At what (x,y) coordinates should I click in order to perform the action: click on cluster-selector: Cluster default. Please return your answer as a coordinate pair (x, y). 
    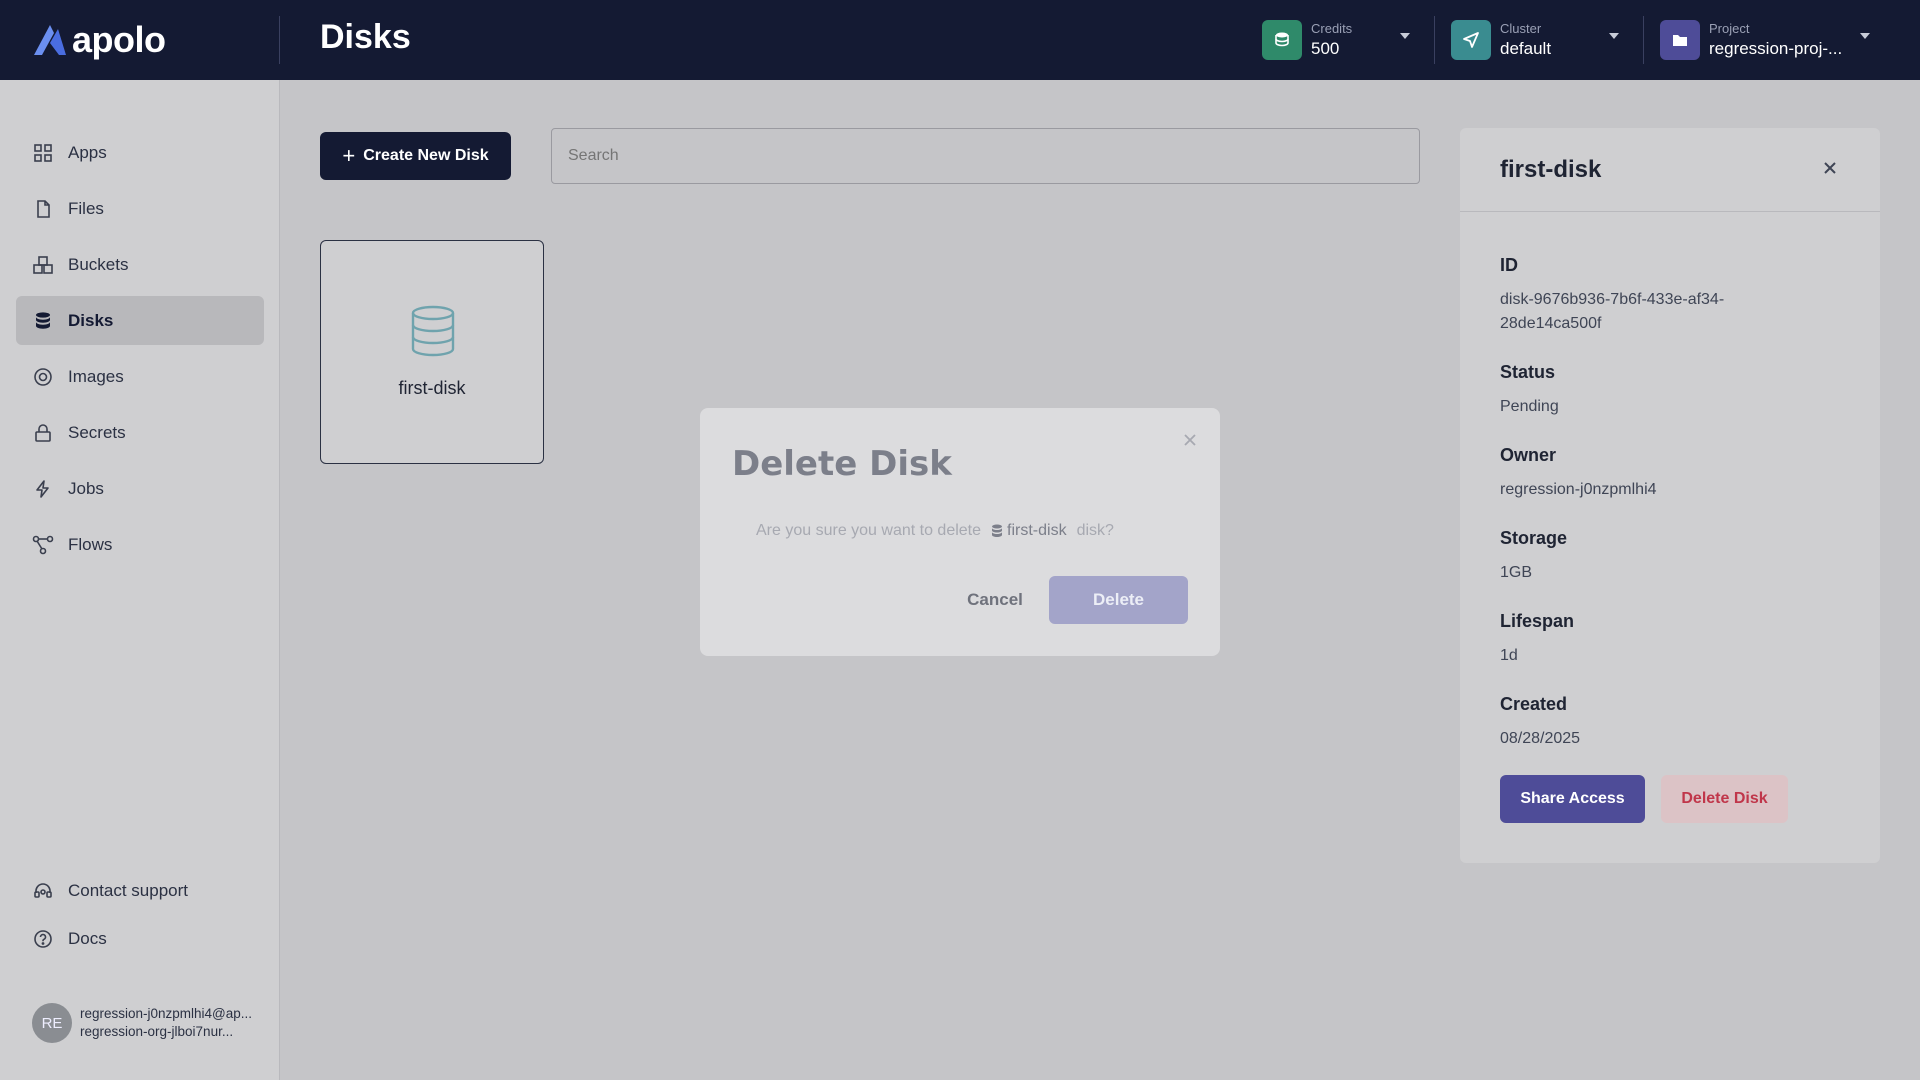
    Looking at the image, I should click on (1537, 40).